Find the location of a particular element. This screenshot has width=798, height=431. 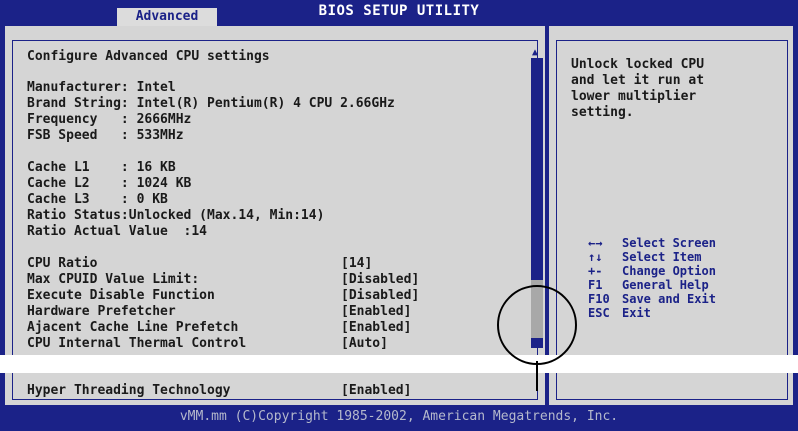

info-manufacturer: Manufacturer: Intel is located at coordinates (101, 87).